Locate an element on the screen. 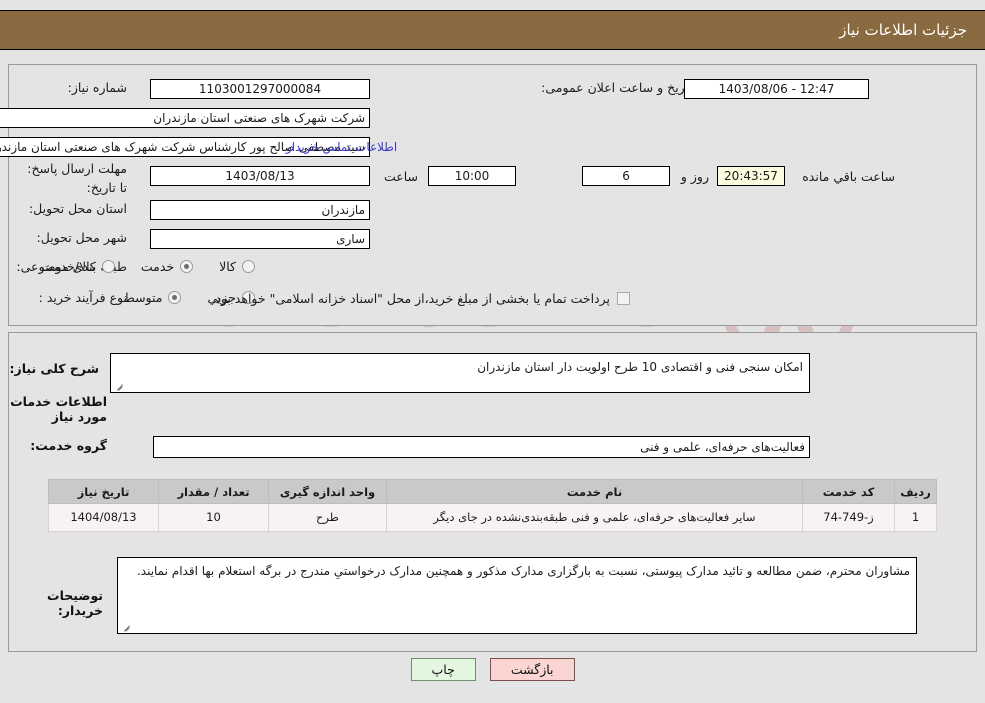  resize-grip-icon is located at coordinates (119, 385).